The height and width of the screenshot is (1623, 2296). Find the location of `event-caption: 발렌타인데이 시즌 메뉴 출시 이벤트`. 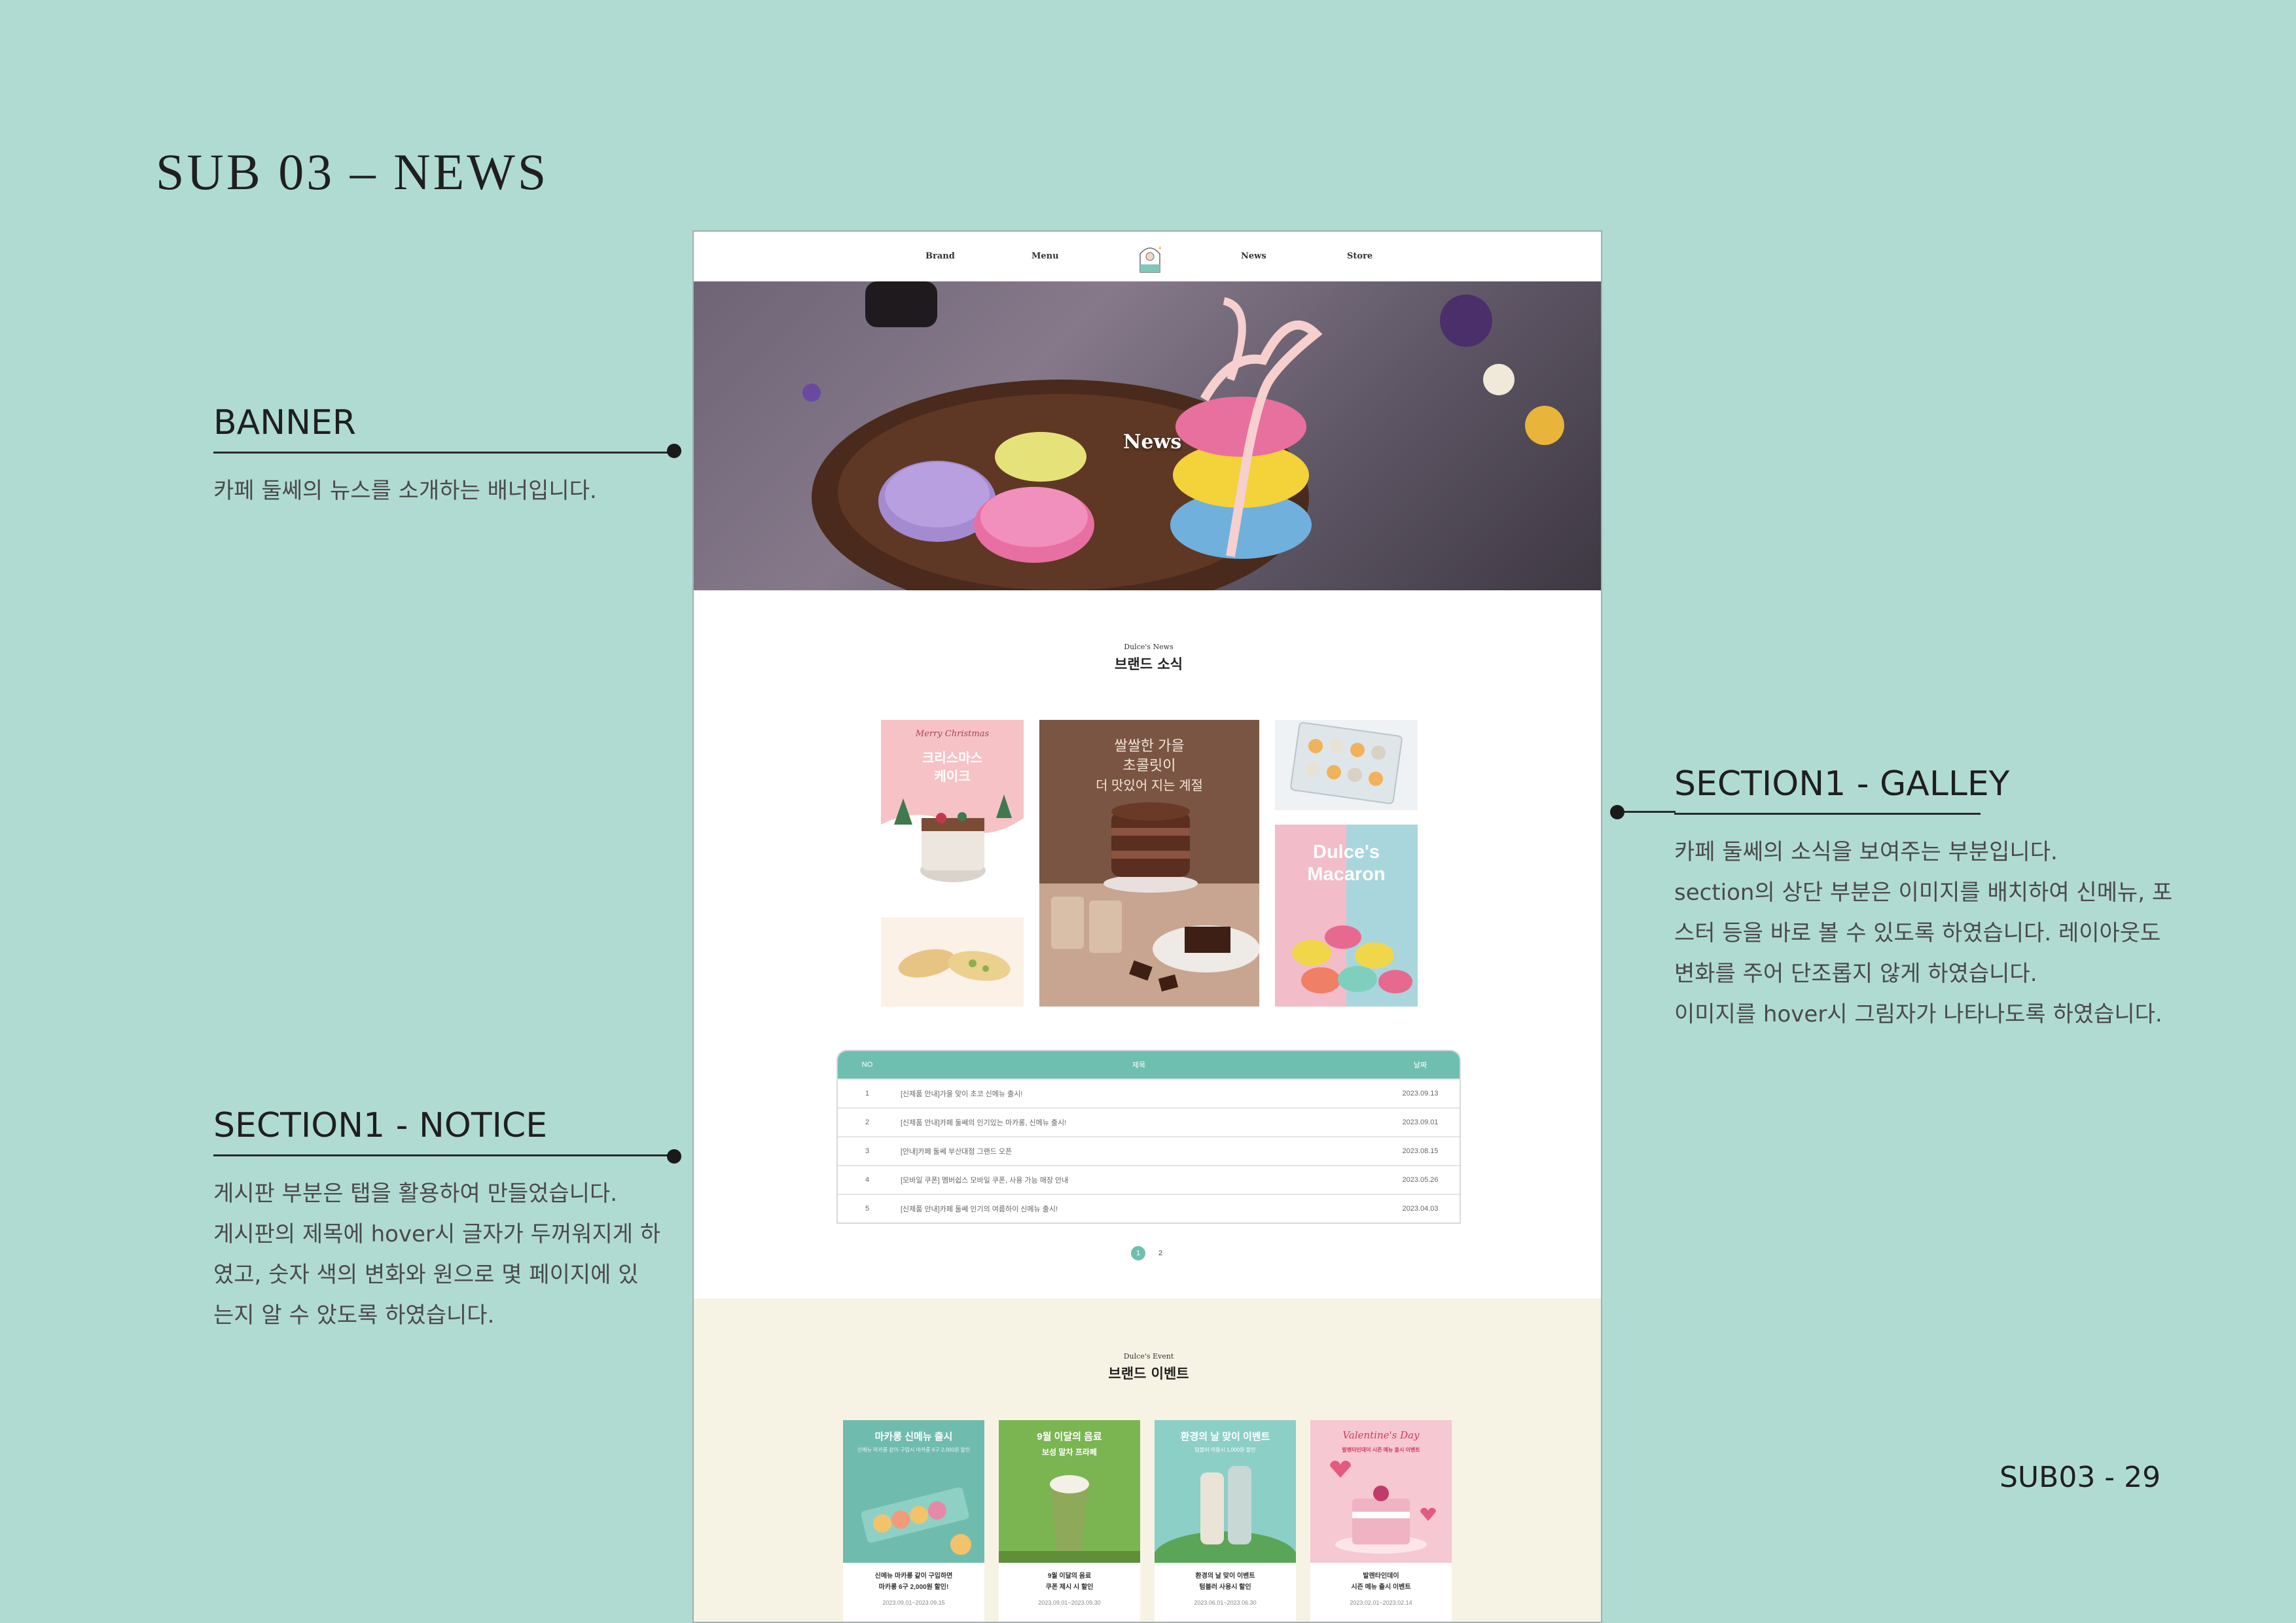

event-caption: 발렌타인데이 시즌 메뉴 출시 이벤트 is located at coordinates (1381, 1578).